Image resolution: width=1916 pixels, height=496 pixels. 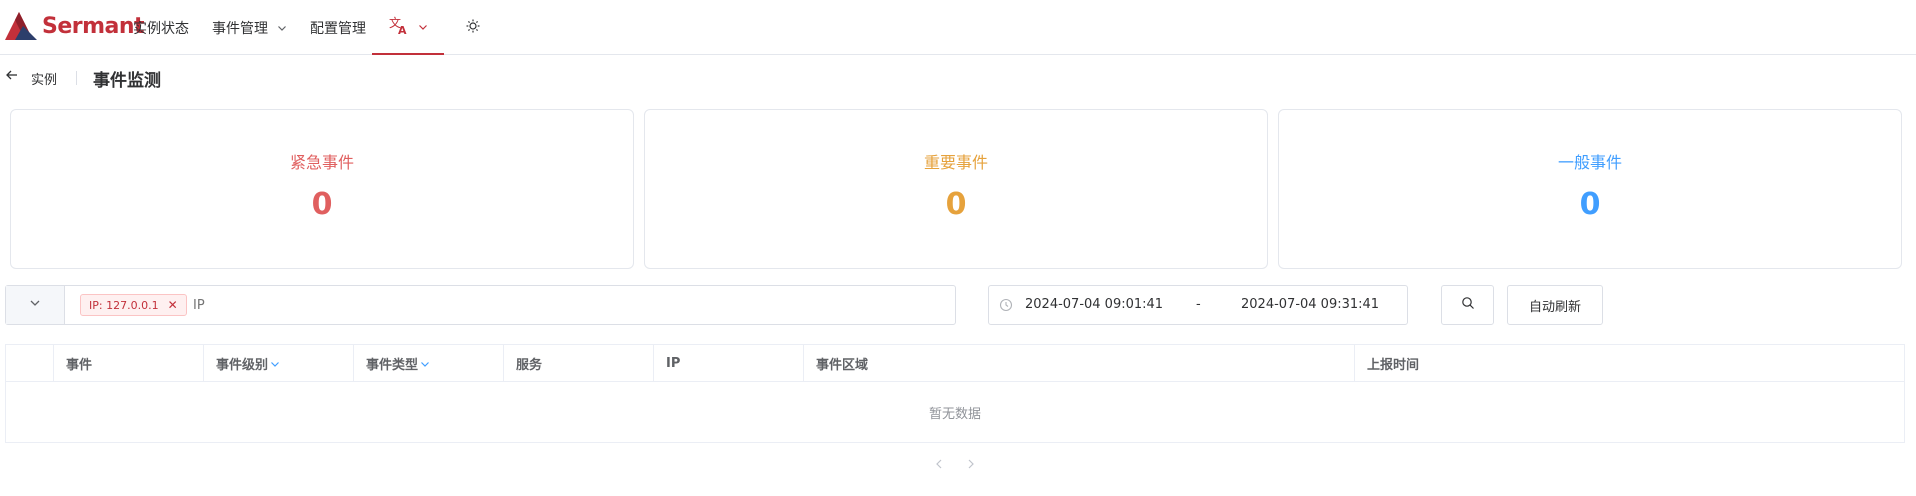 What do you see at coordinates (240, 28) in the screenshot?
I see `nav-label: 事件管理` at bounding box center [240, 28].